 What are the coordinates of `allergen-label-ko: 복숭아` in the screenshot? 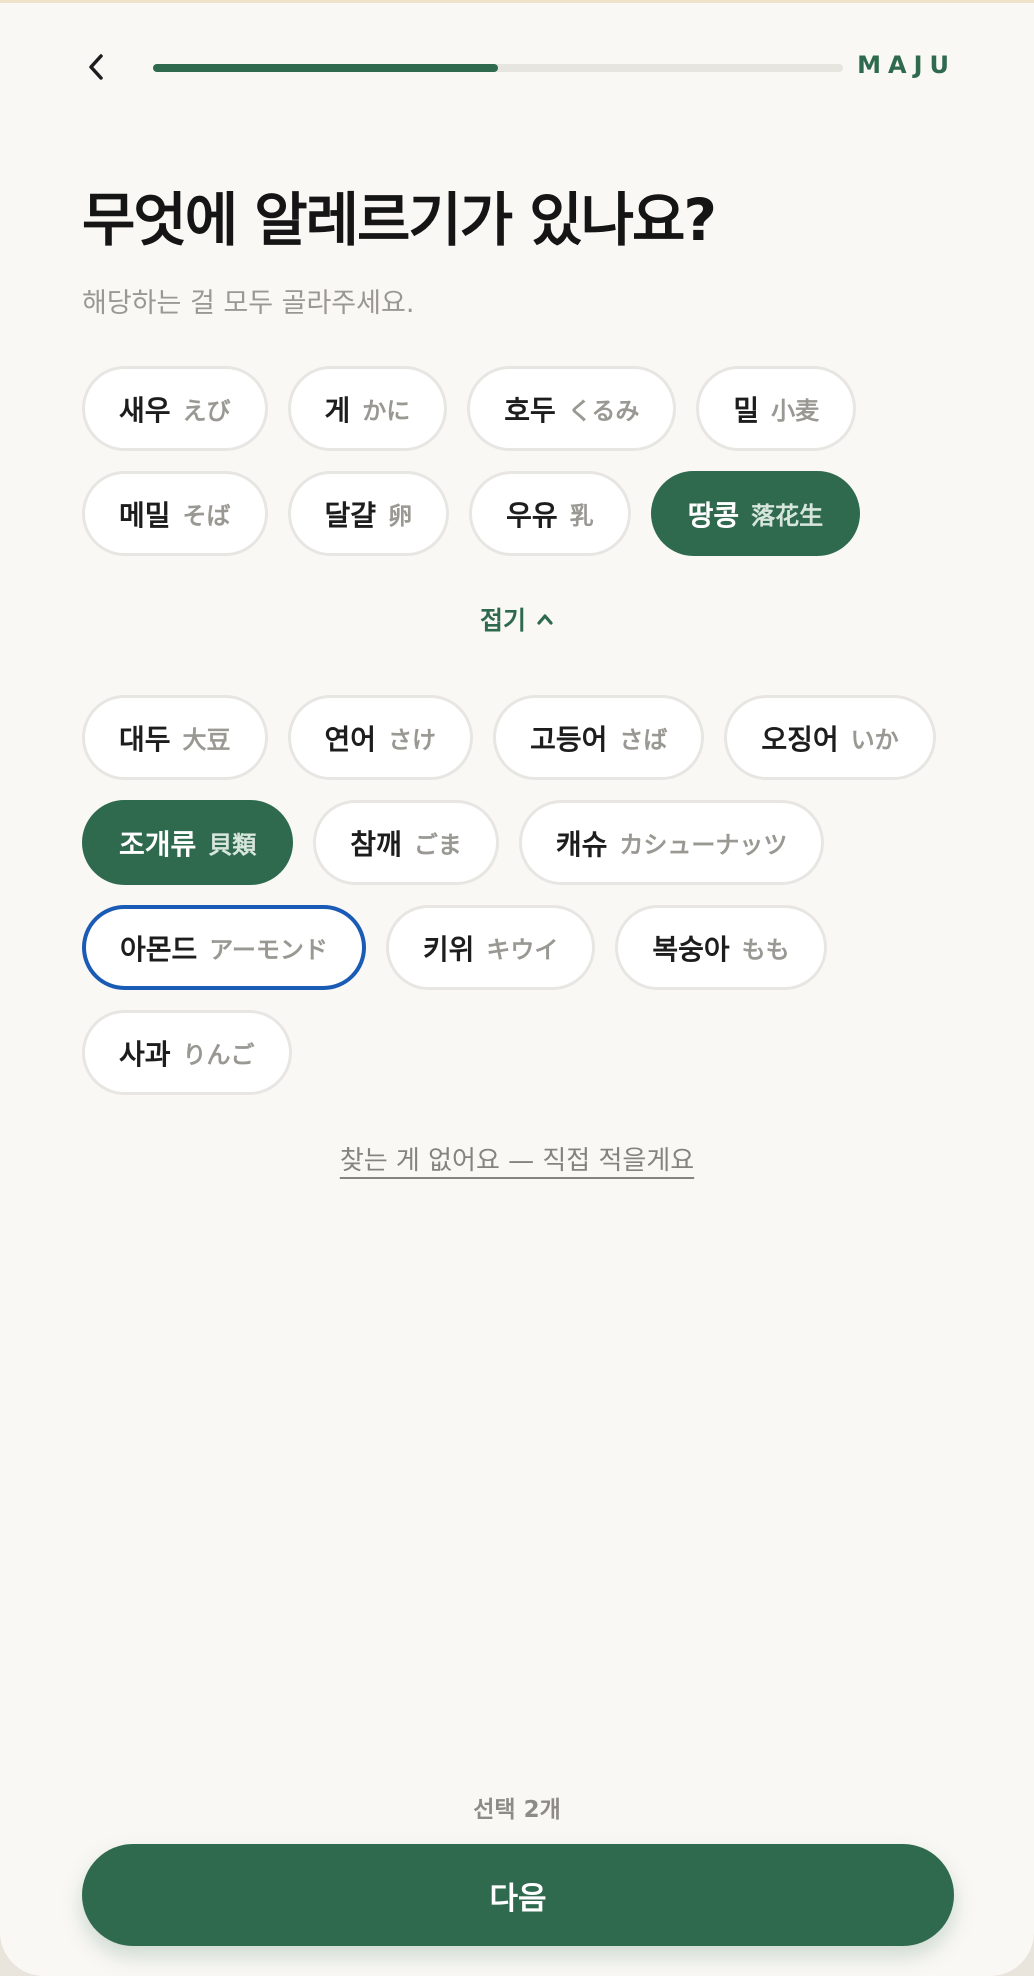 It's located at (691, 949).